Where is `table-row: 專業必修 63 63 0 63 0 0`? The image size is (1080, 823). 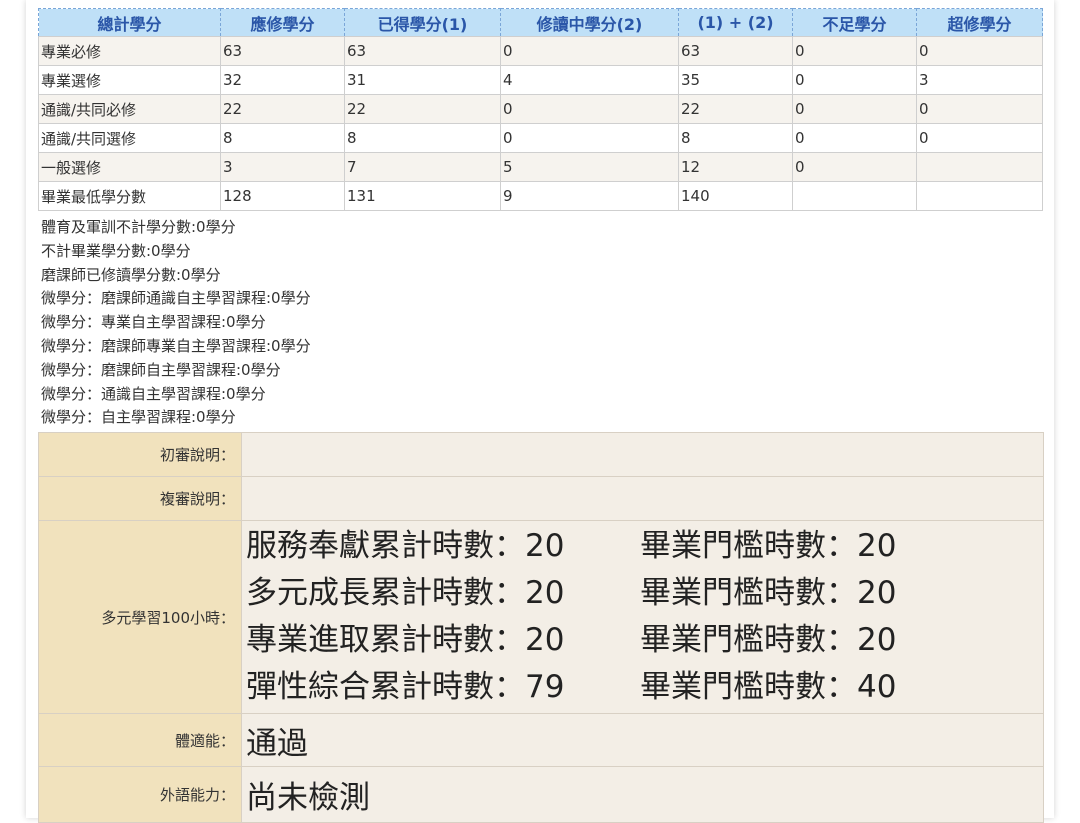
table-row: 專業必修 63 63 0 63 0 0 is located at coordinates (540, 51).